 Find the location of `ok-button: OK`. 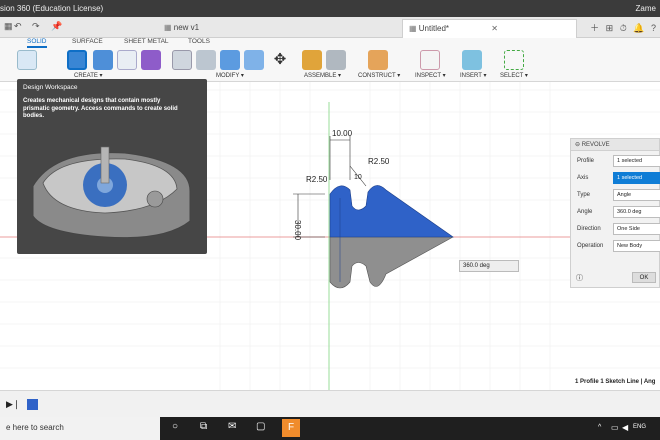

ok-button: OK is located at coordinates (644, 277).